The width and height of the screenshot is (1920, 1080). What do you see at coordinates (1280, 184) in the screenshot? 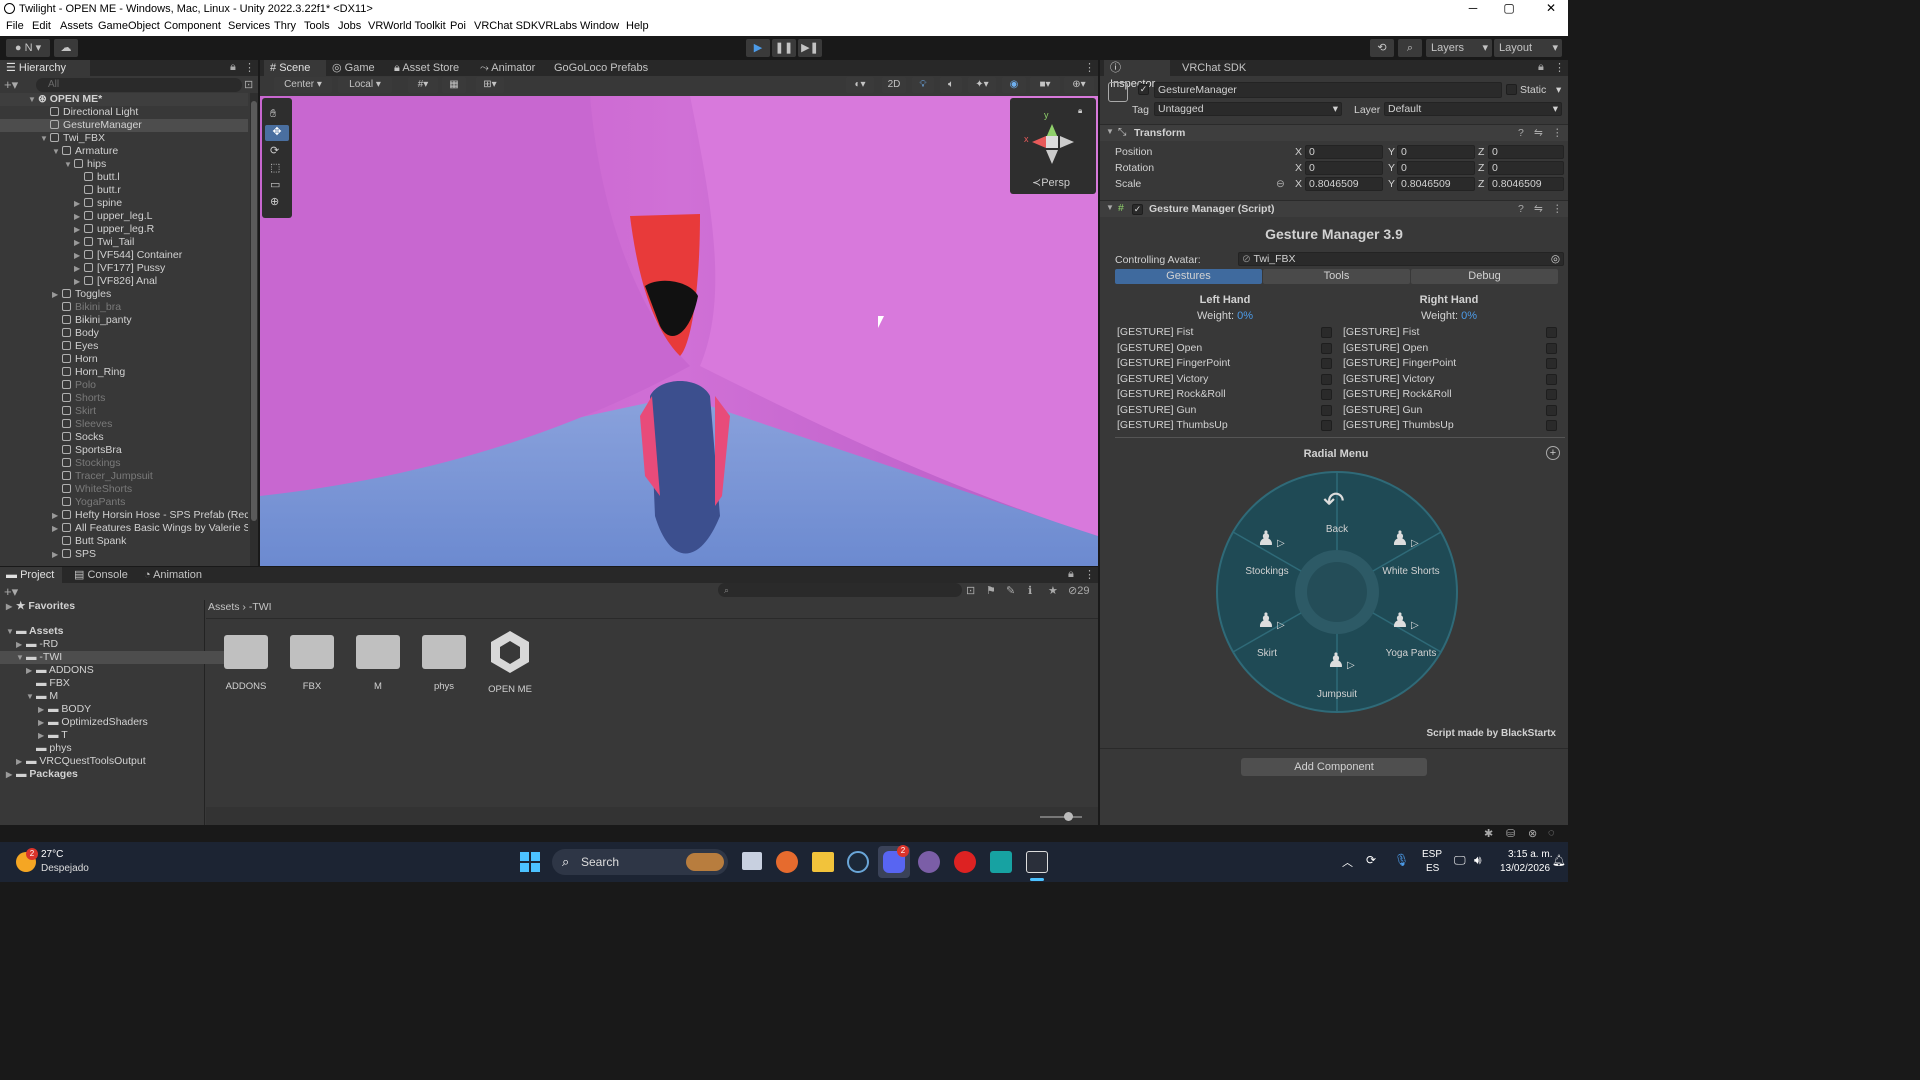
I see `link-icon: ⊖` at bounding box center [1280, 184].